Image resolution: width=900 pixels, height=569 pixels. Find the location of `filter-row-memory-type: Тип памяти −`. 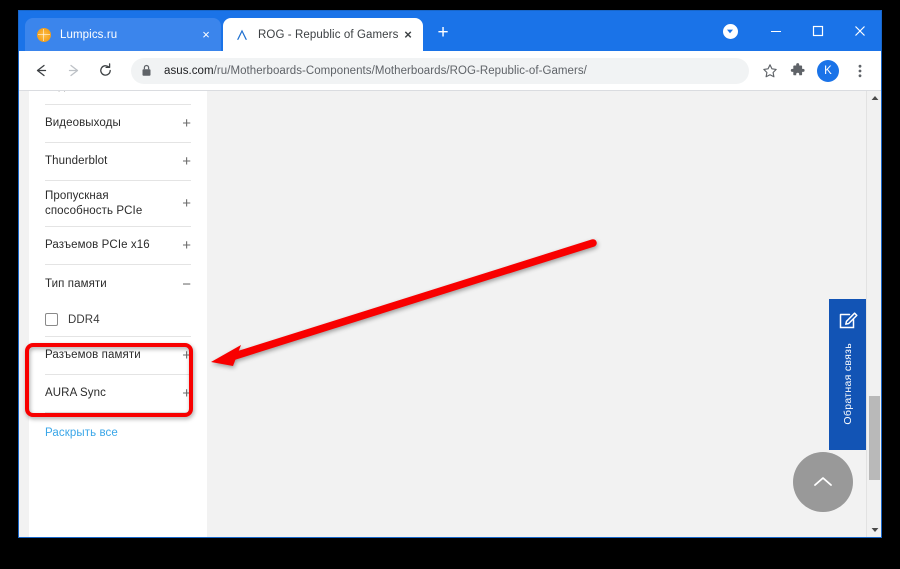

filter-row-memory-type: Тип памяти − is located at coordinates (118, 284).